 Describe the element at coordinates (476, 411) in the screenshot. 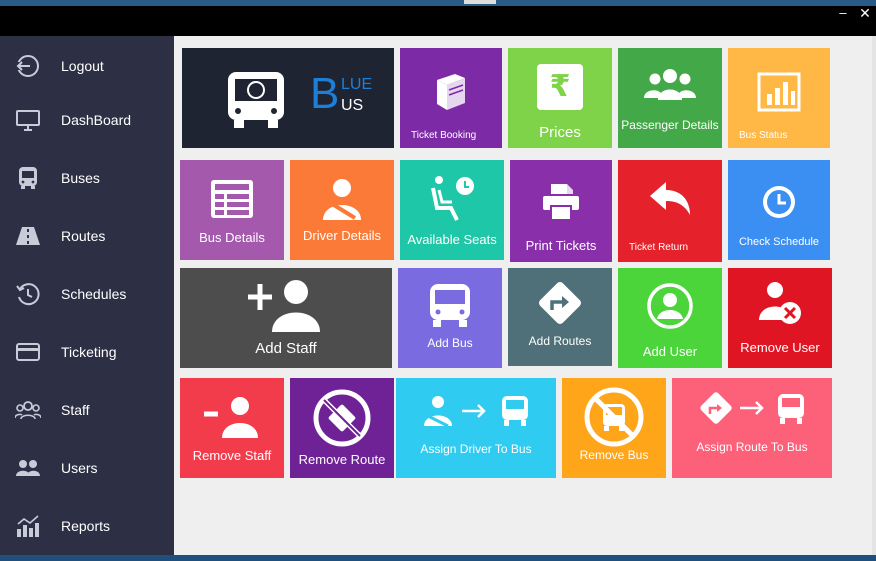

I see `driver-to-bus-icon` at that location.